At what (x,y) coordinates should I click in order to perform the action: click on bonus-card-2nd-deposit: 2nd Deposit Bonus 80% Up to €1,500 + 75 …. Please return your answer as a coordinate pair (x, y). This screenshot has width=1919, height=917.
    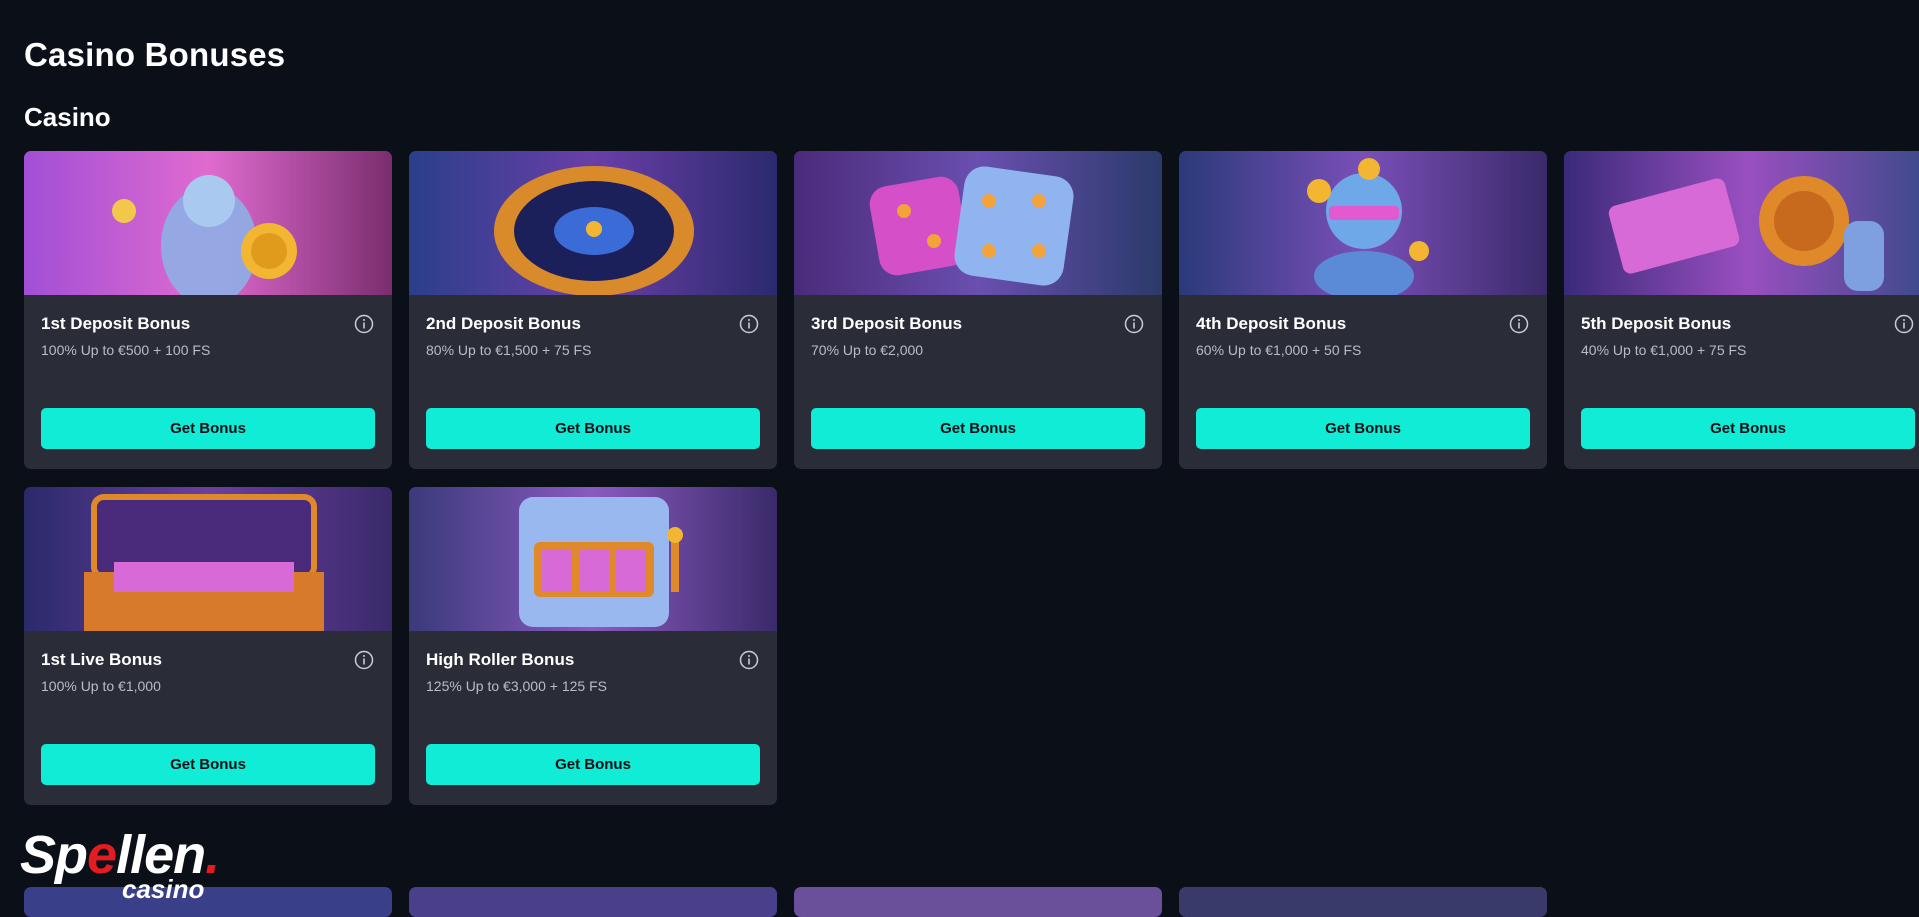
    Looking at the image, I should click on (593, 310).